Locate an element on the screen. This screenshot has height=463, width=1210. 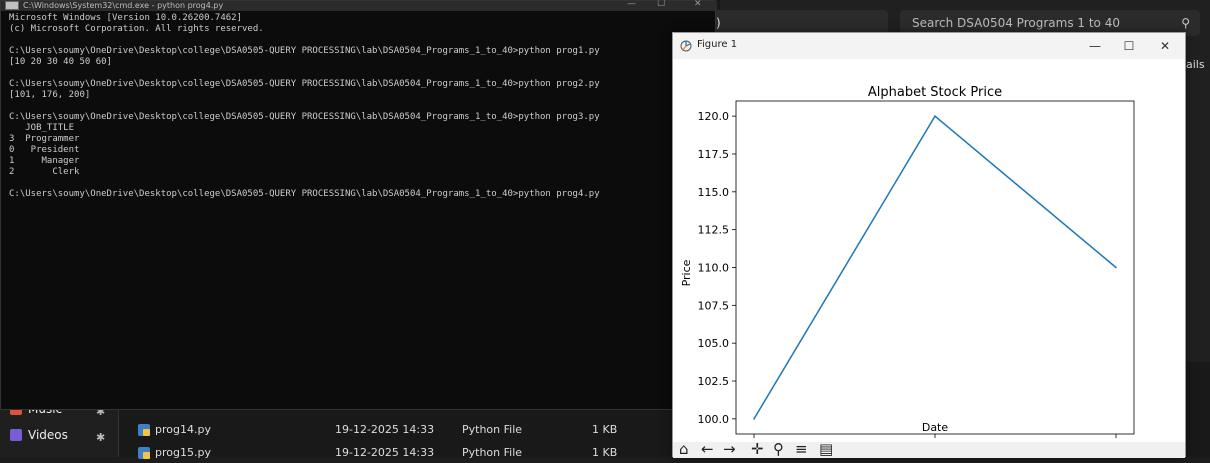
y-tick-label: 115.0 is located at coordinates (714, 192).